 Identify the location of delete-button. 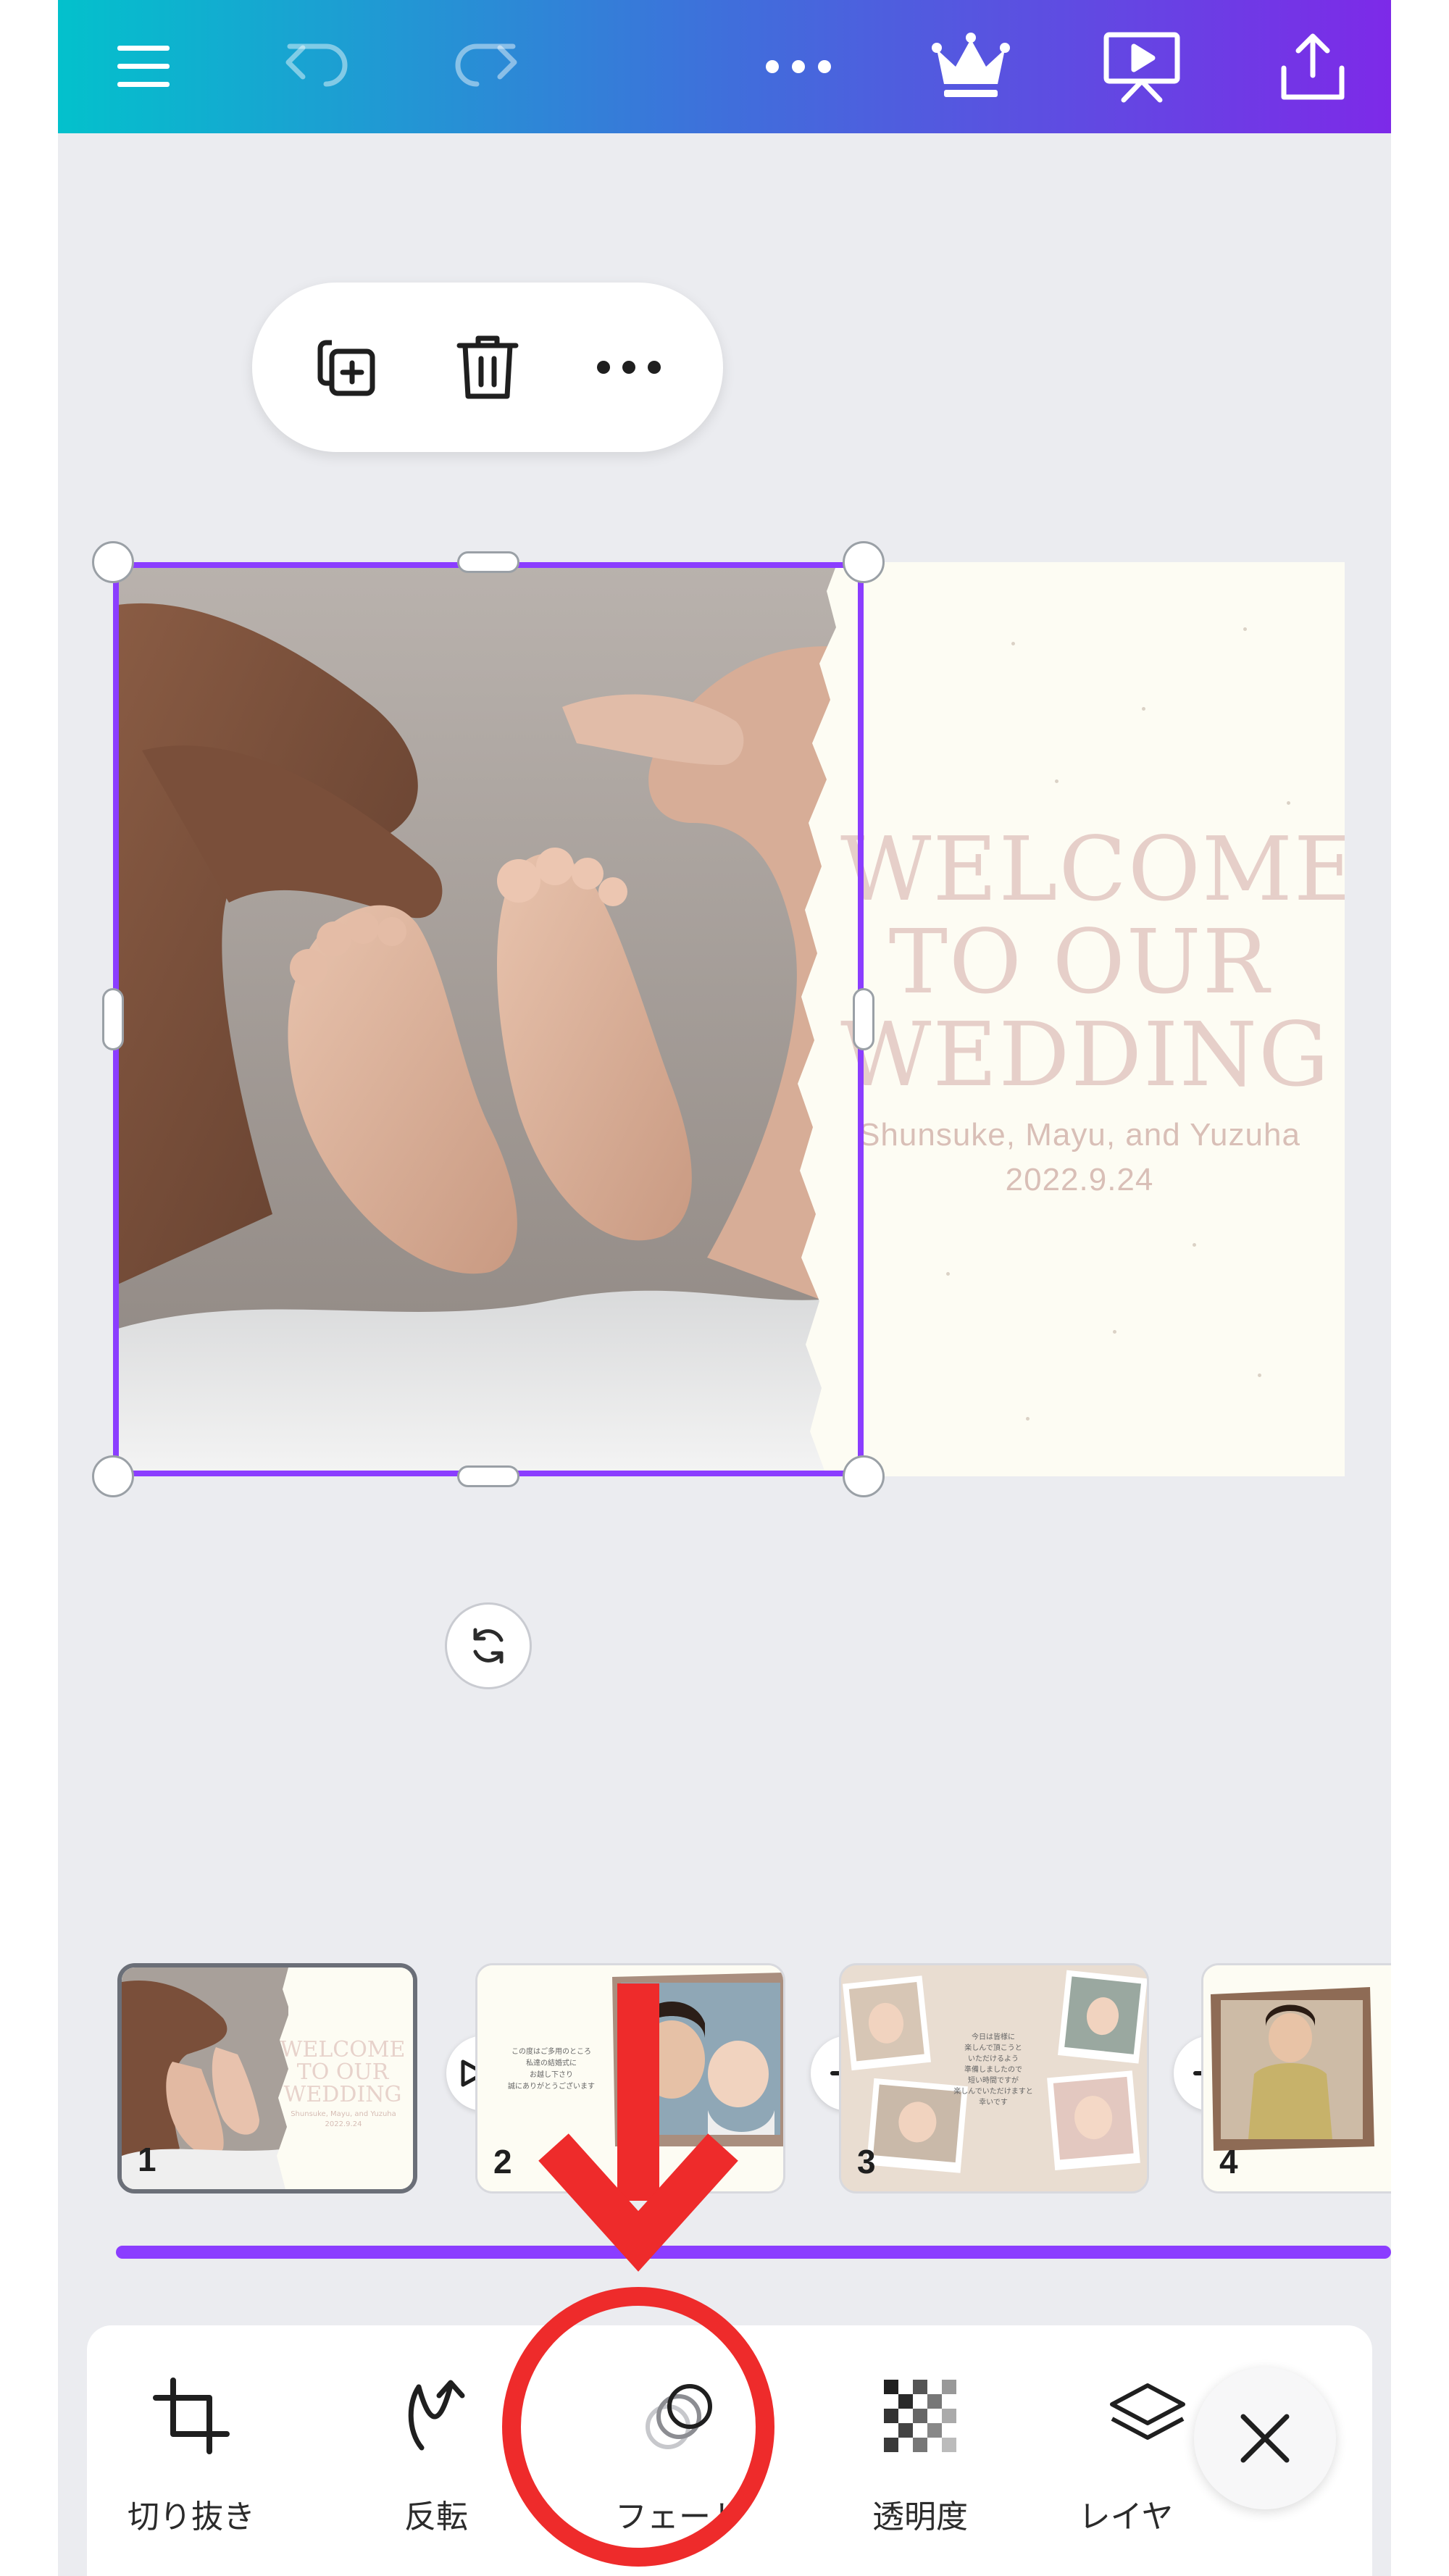
(488, 367).